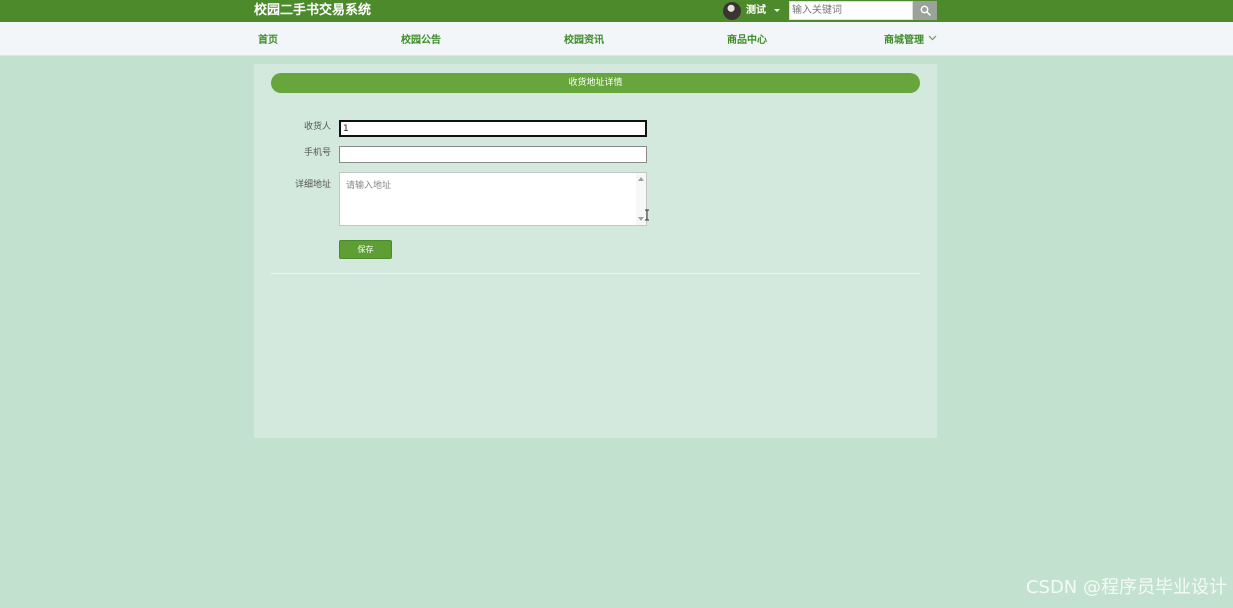 The width and height of the screenshot is (1233, 608). I want to click on divider, so click(595, 273).